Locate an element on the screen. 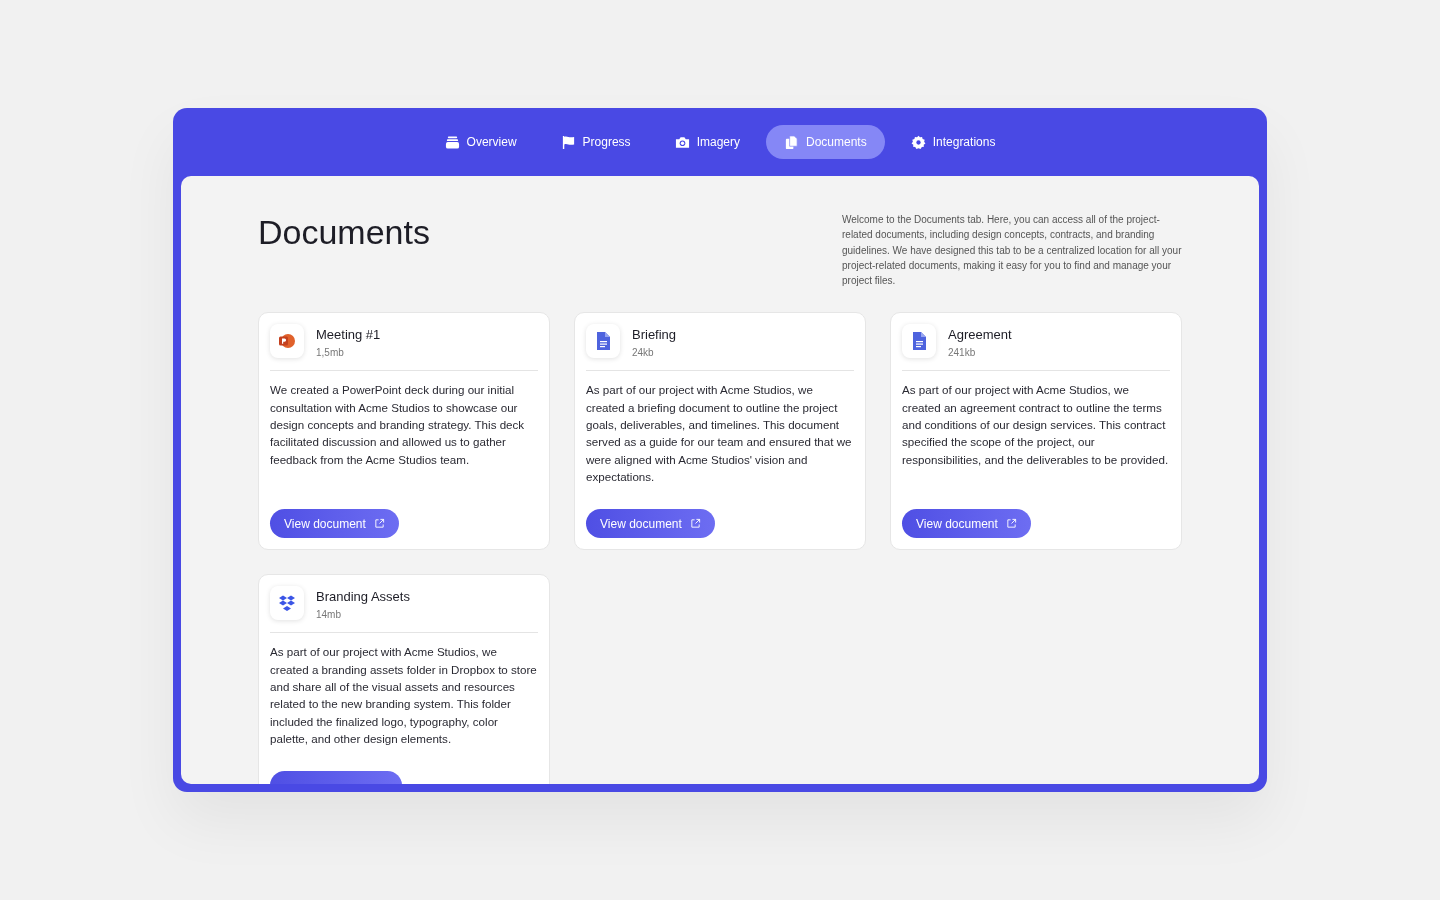 The width and height of the screenshot is (1440, 900). files-icon is located at coordinates (791, 142).